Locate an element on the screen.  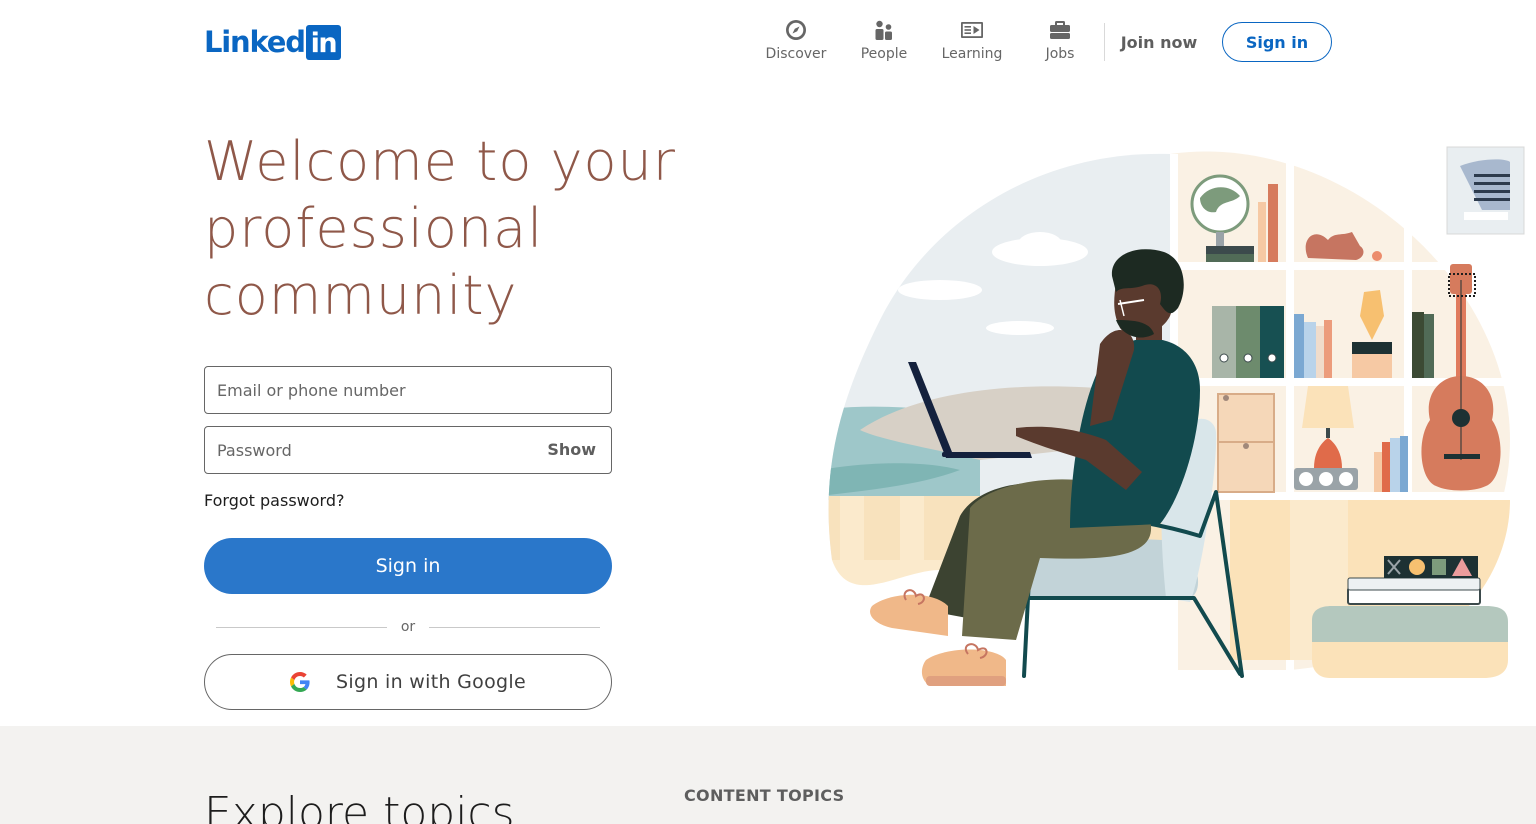
main-nav: Discover People Learning Jobs is located at coordinates (928, 42).